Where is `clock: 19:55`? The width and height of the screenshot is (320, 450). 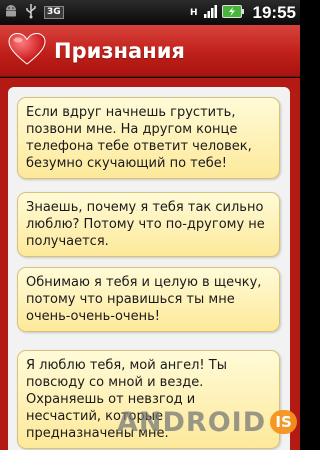
clock: 19:55 is located at coordinates (274, 12).